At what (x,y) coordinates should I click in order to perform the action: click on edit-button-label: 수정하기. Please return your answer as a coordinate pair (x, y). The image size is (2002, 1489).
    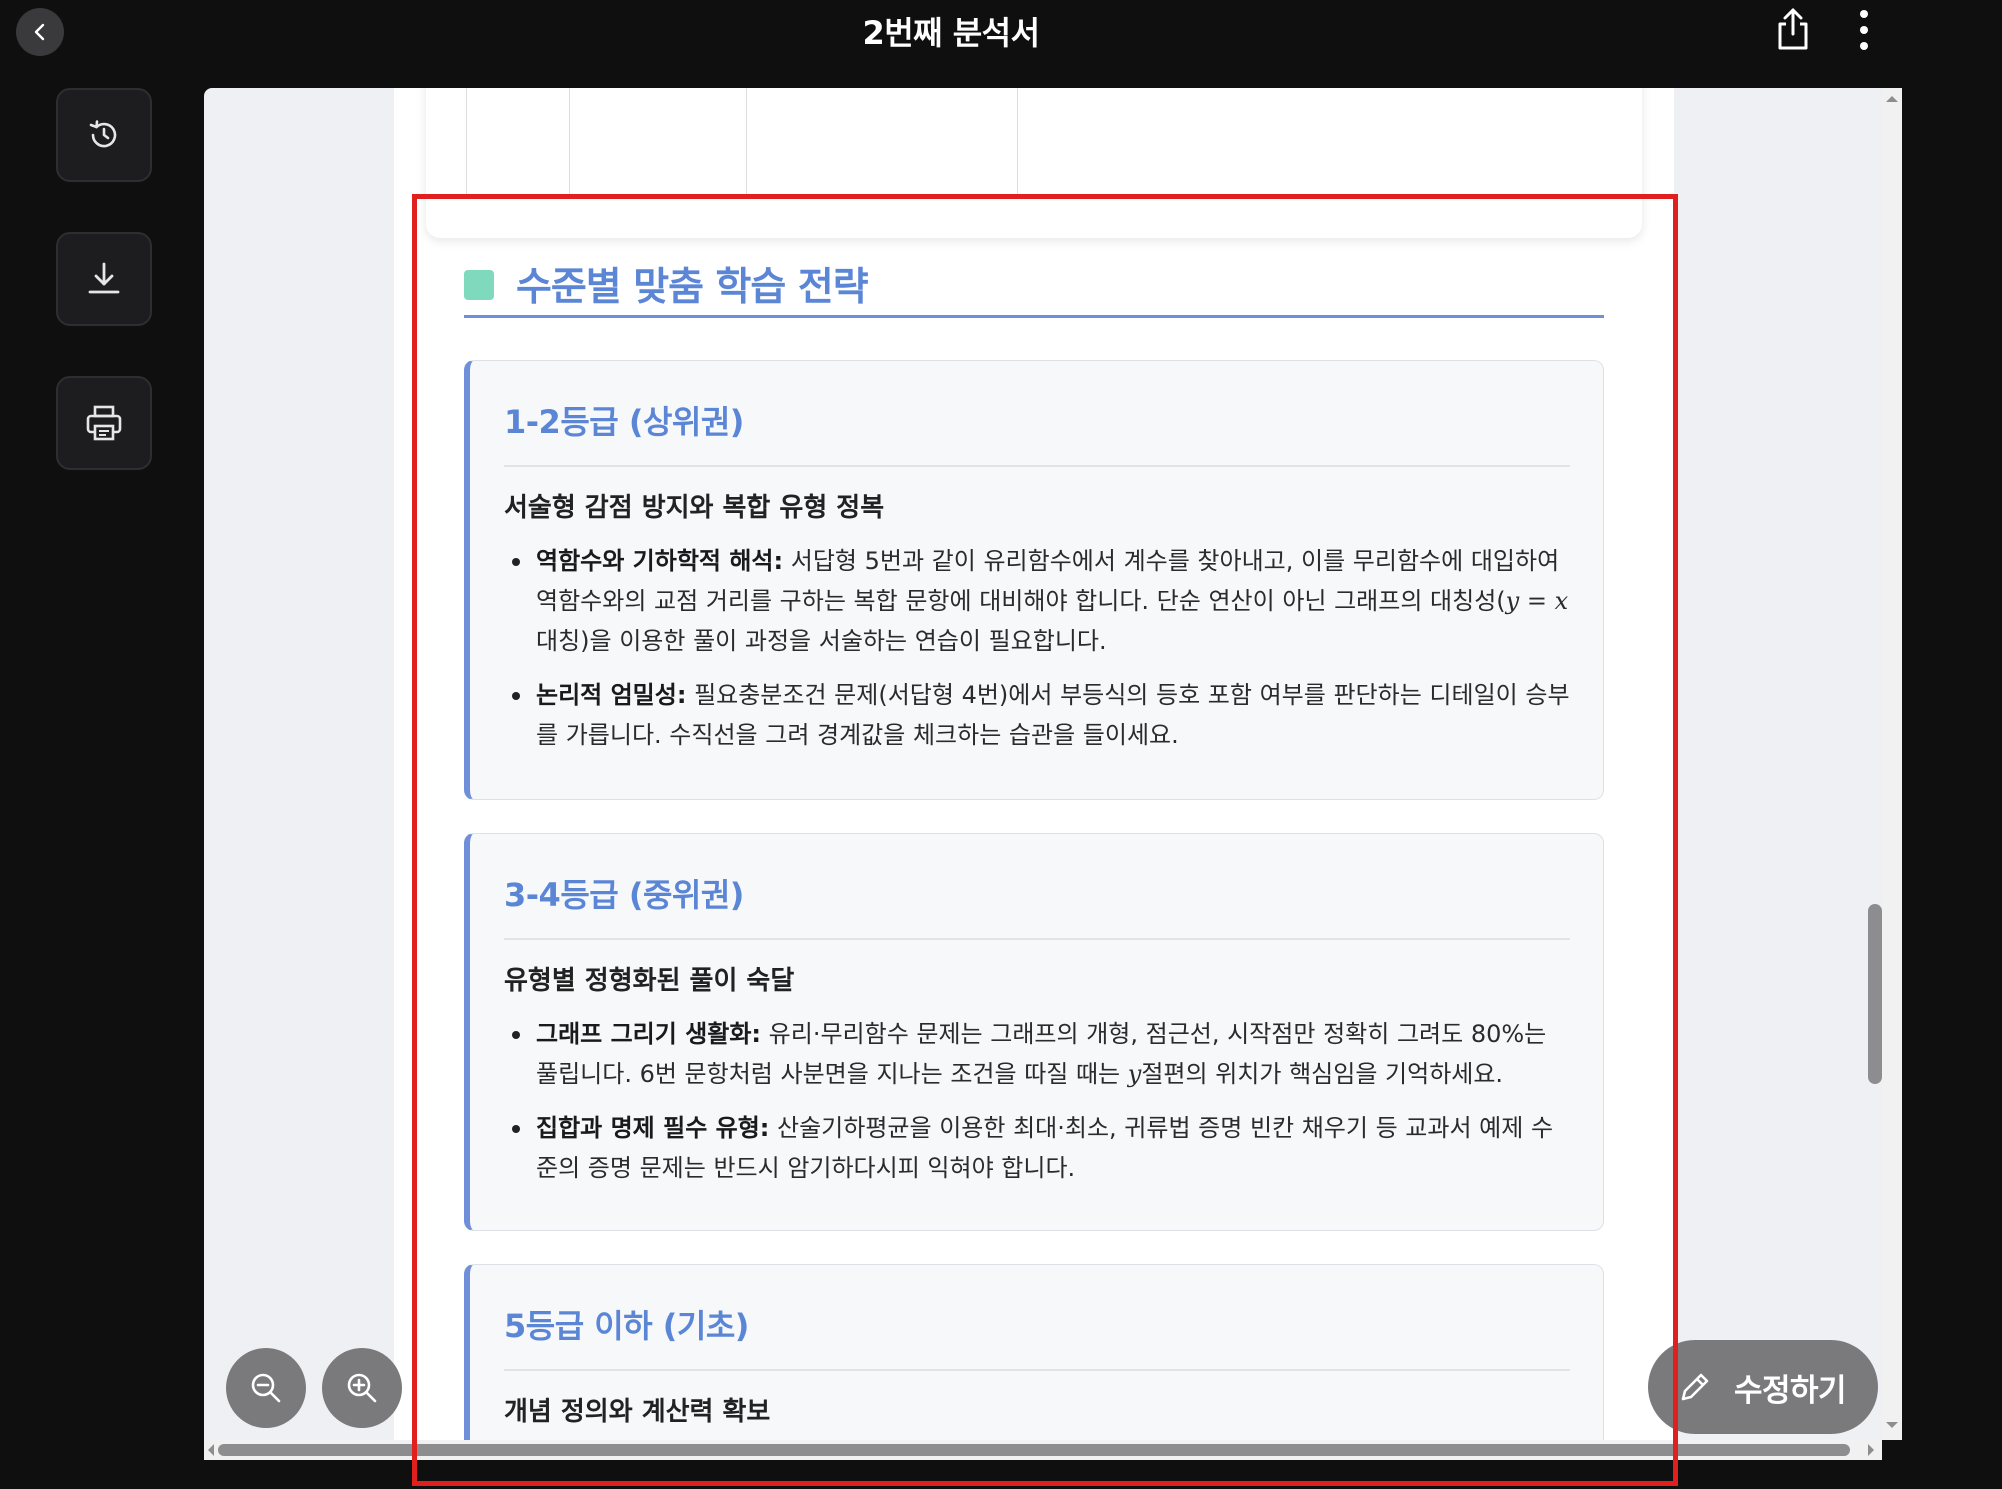
    Looking at the image, I should click on (1790, 1390).